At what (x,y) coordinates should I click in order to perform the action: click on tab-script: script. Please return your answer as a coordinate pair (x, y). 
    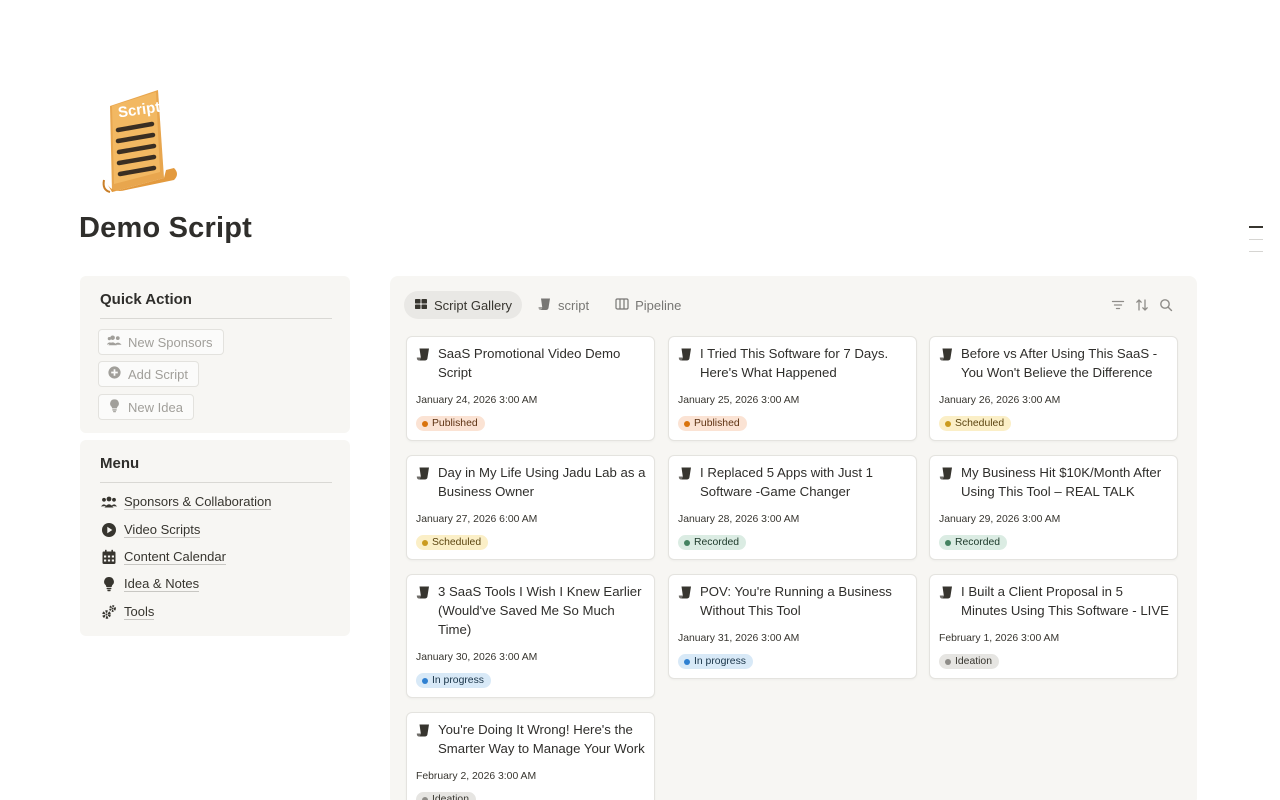
    Looking at the image, I should click on (563, 305).